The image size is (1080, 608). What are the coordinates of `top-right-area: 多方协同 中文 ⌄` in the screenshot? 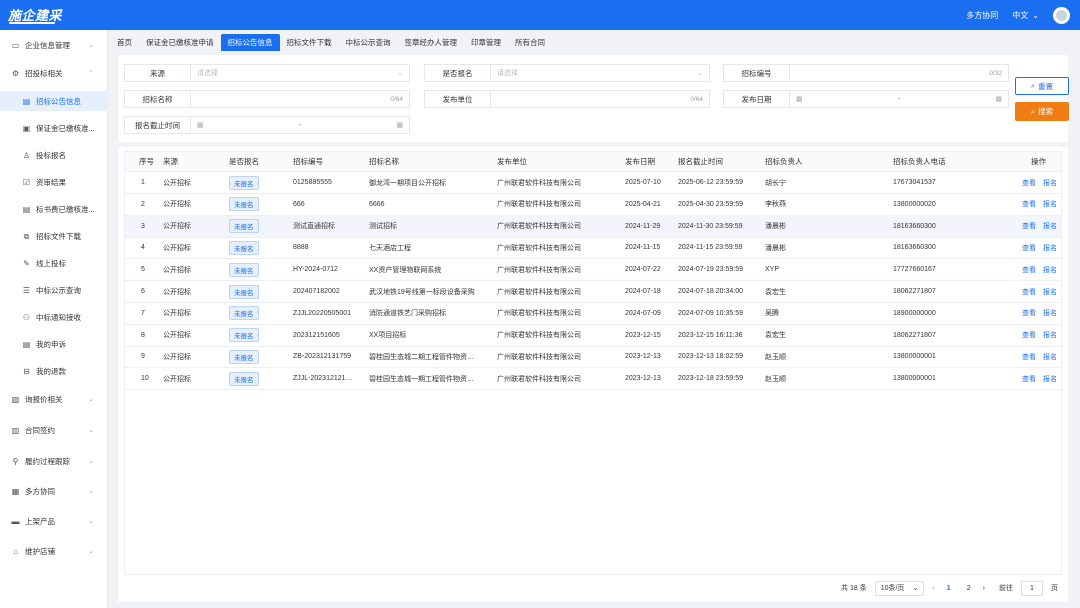 It's located at (1018, 15).